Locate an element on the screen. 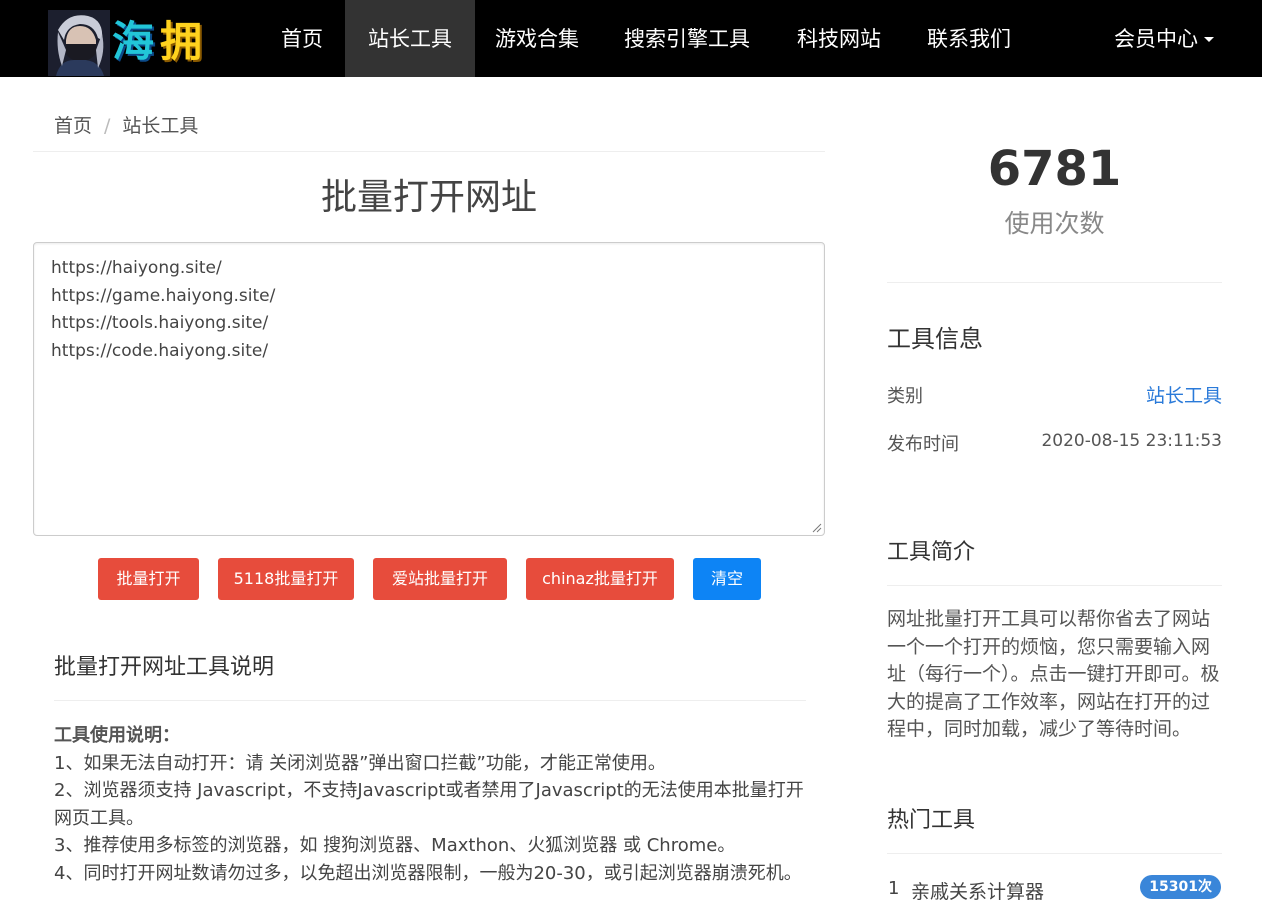 The image size is (1262, 906). breadcrumb: 首页 / 站长工具 is located at coordinates (126, 124).